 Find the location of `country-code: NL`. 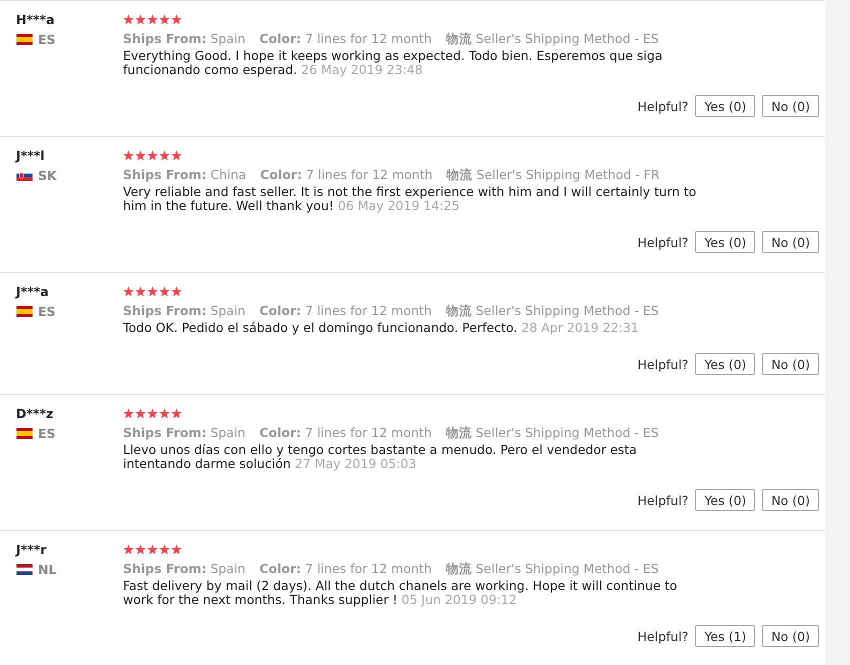

country-code: NL is located at coordinates (47, 569).